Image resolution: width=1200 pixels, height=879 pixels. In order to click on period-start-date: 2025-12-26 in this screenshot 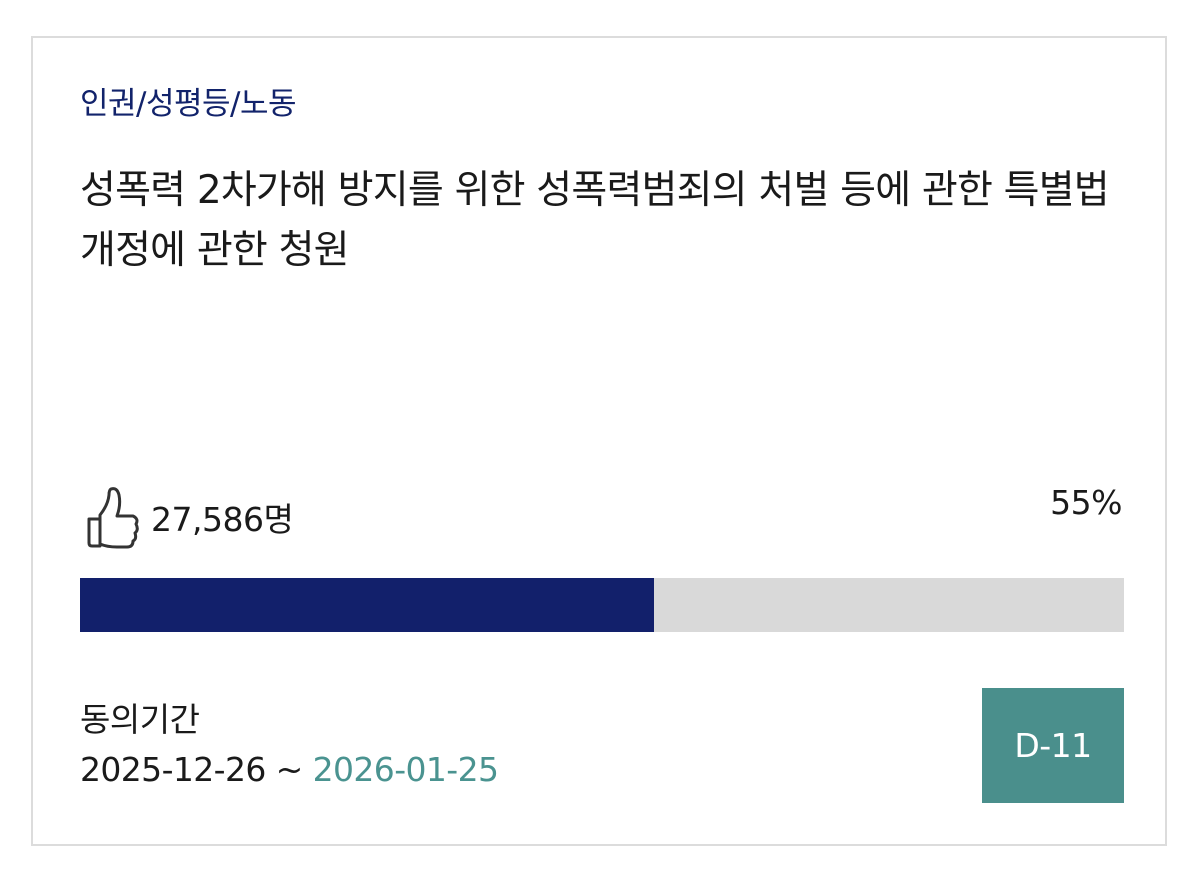, I will do `click(173, 769)`.